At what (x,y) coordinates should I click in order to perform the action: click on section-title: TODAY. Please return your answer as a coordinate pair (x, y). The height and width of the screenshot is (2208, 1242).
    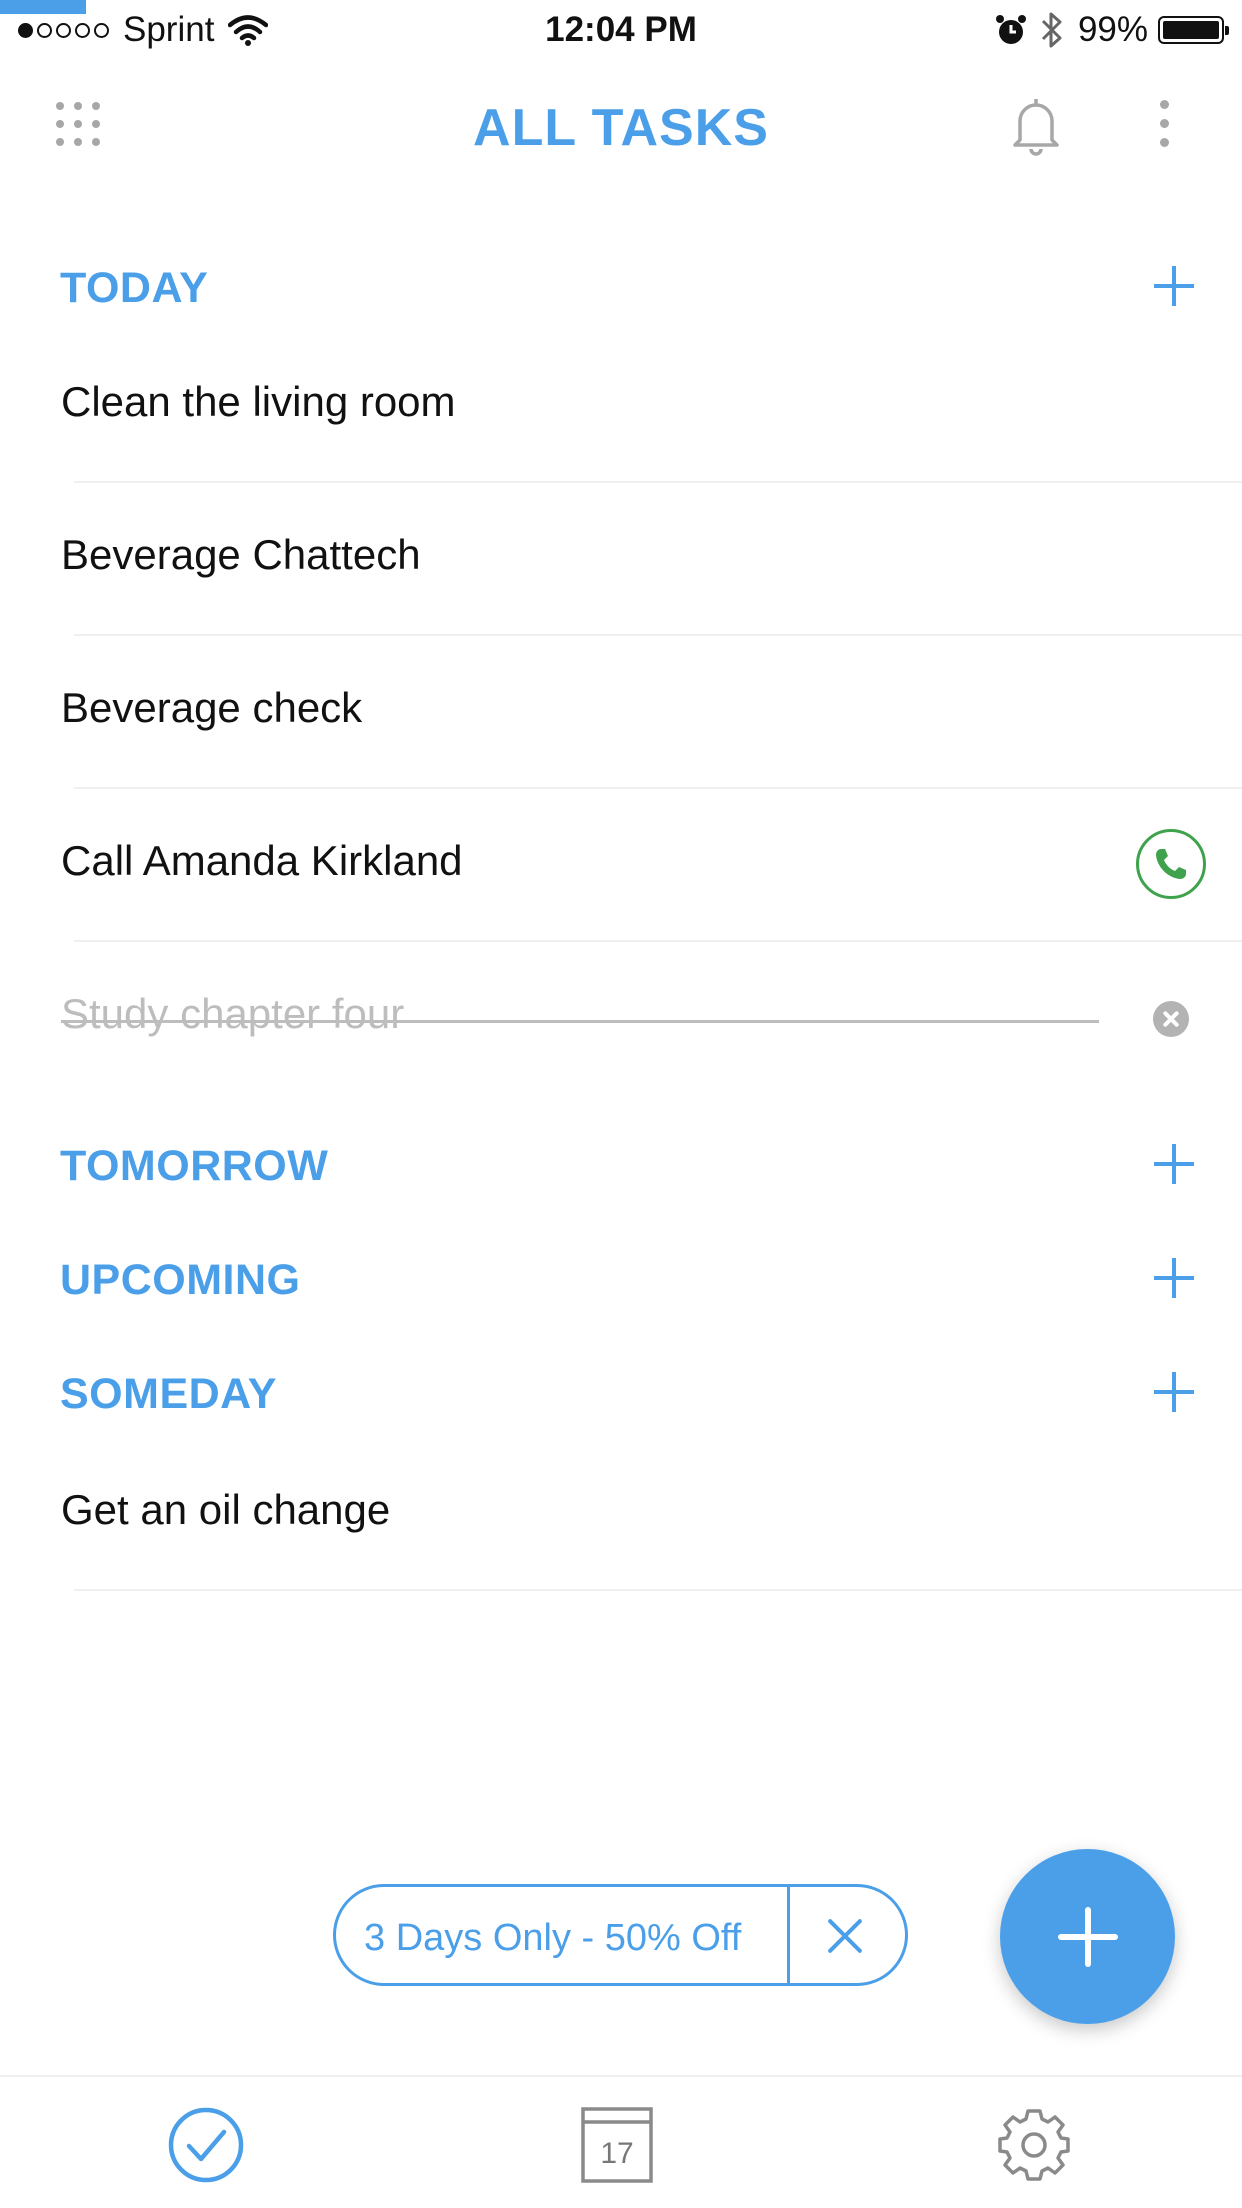
    Looking at the image, I should click on (134, 288).